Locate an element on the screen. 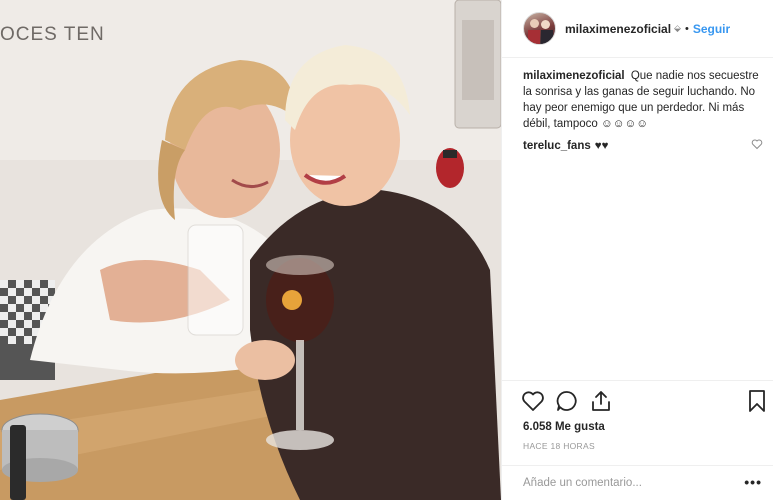 The height and width of the screenshot is (500, 773). wall-sign-text: OCES TEN is located at coordinates (52, 34).